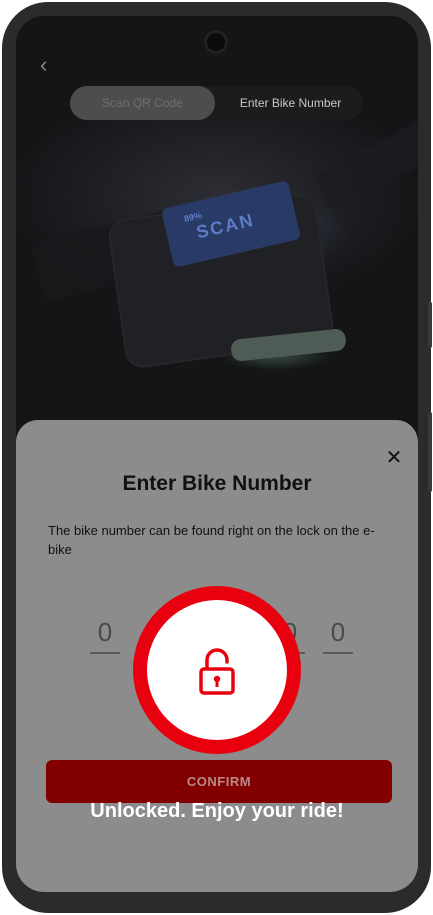 The width and height of the screenshot is (433, 915). What do you see at coordinates (216, 103) in the screenshot?
I see `mode-toggle: Scan QR Code Enter Bike Number` at bounding box center [216, 103].